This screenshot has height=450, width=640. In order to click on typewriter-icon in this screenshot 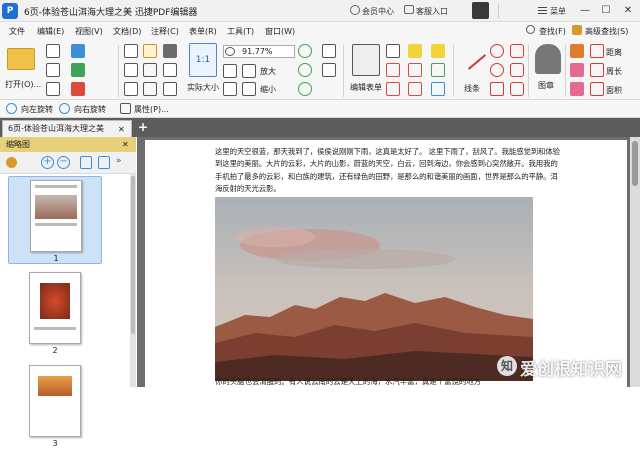, I will do `click(415, 89)`.